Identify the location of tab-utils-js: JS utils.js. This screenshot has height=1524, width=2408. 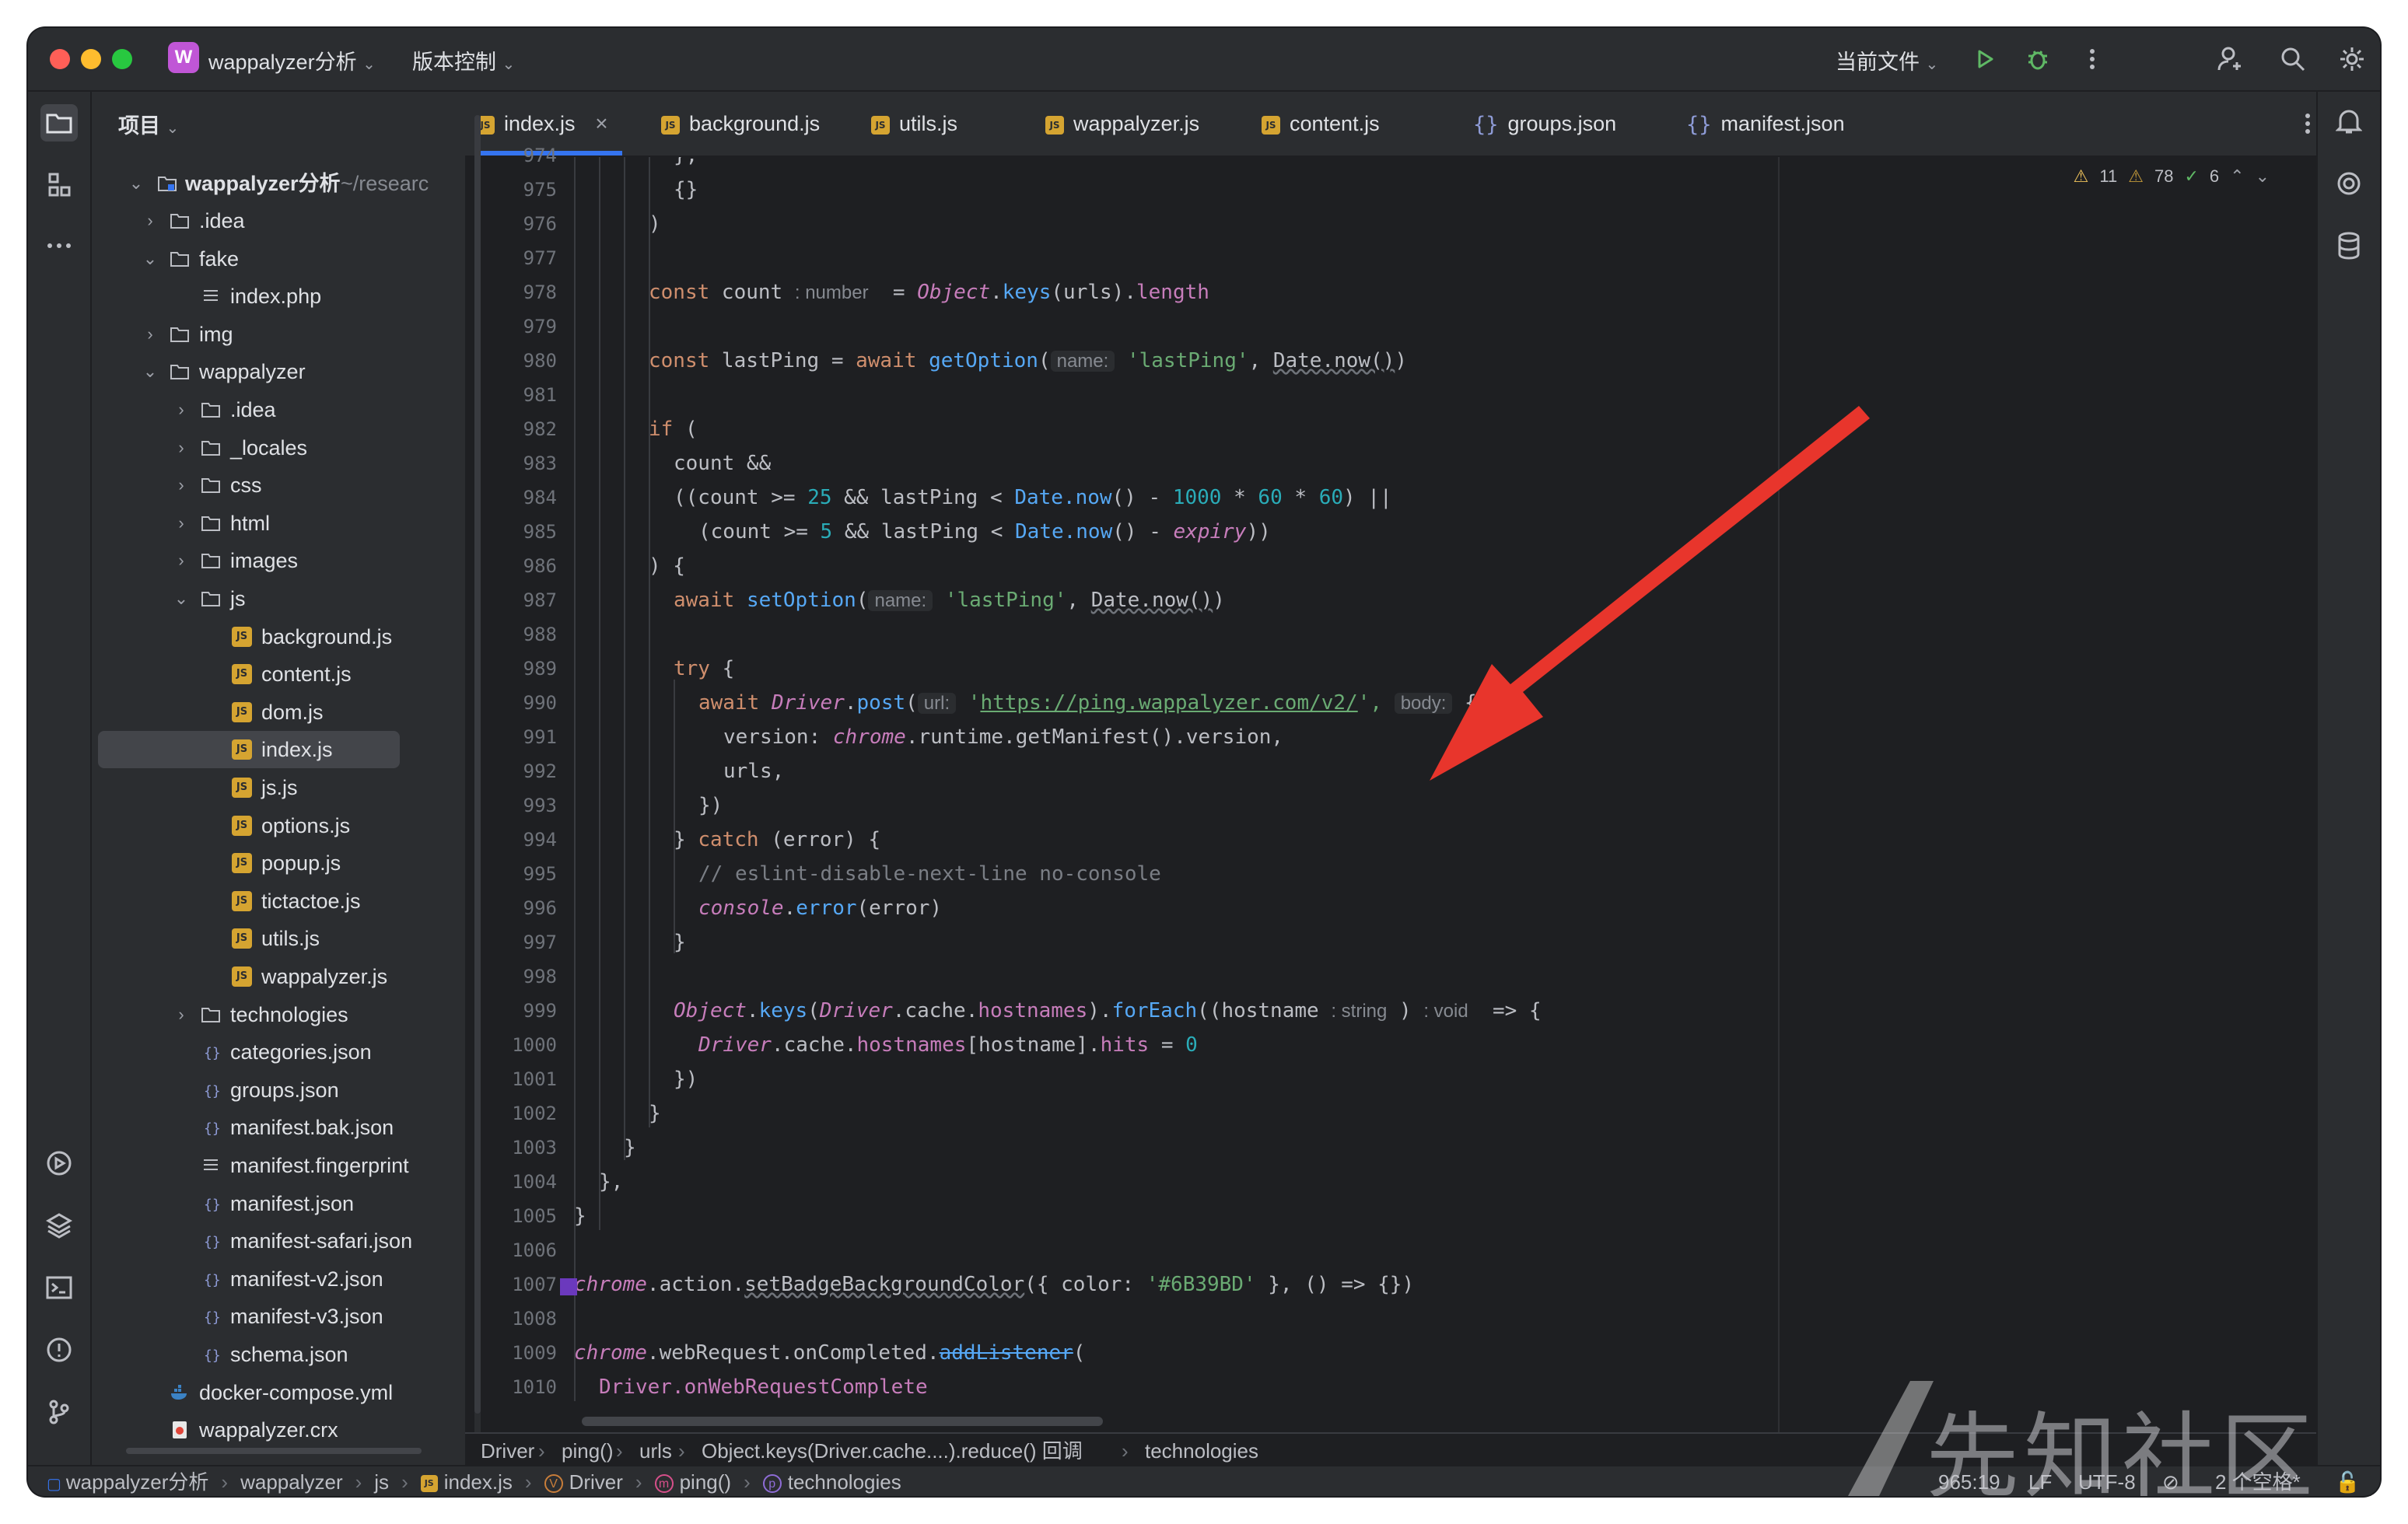
(914, 124).